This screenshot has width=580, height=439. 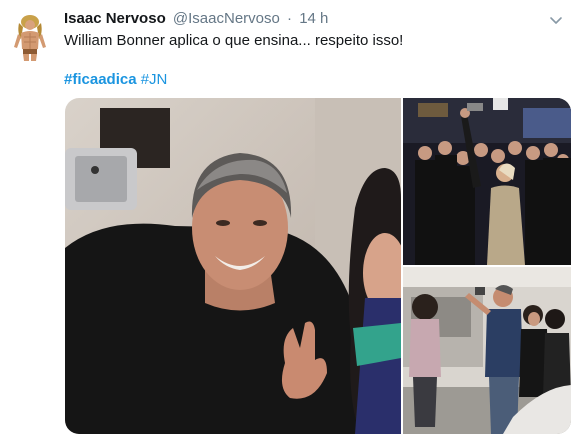 What do you see at coordinates (556, 20) in the screenshot?
I see `chevron-down-icon` at bounding box center [556, 20].